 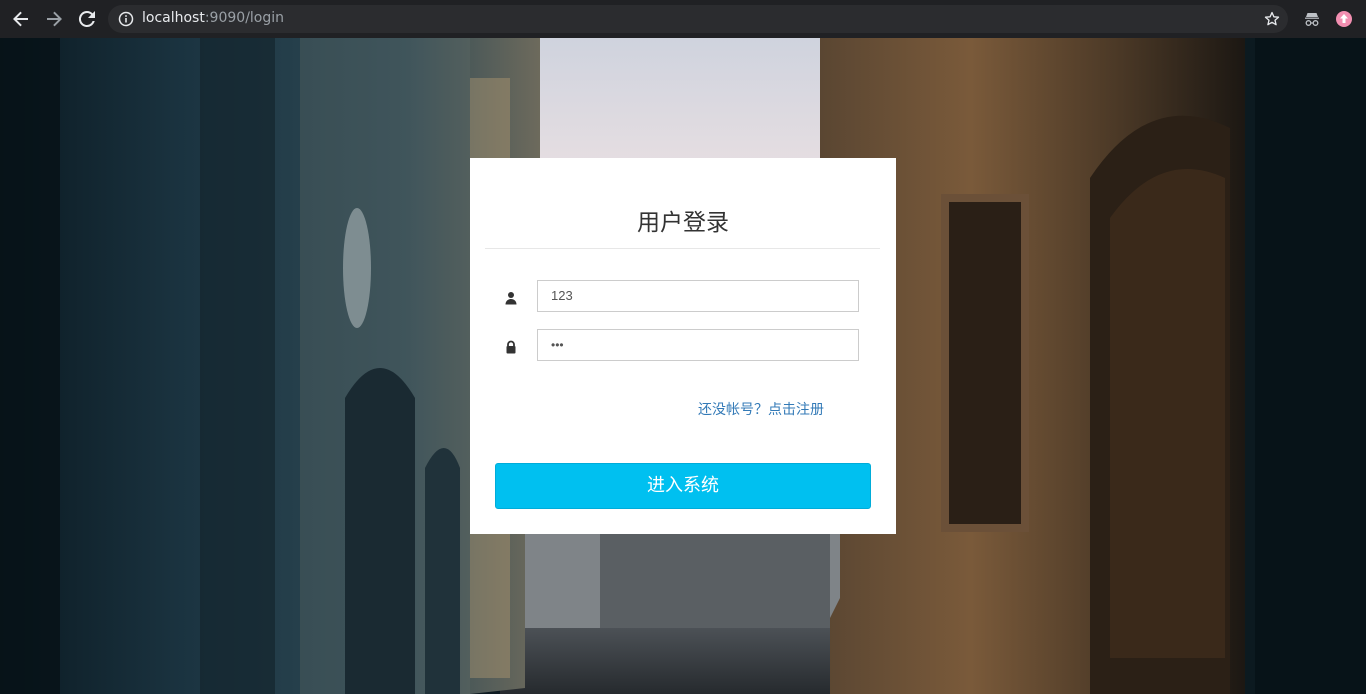 I want to click on password-input: •••, so click(x=698, y=345).